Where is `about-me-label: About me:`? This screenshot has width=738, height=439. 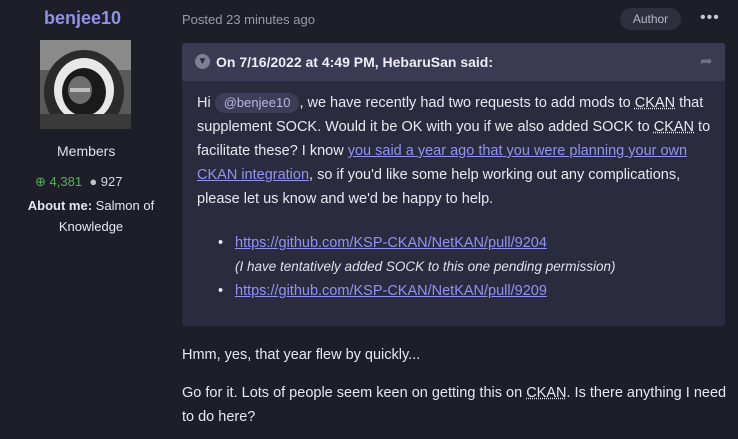 about-me-label: About me: is located at coordinates (60, 205).